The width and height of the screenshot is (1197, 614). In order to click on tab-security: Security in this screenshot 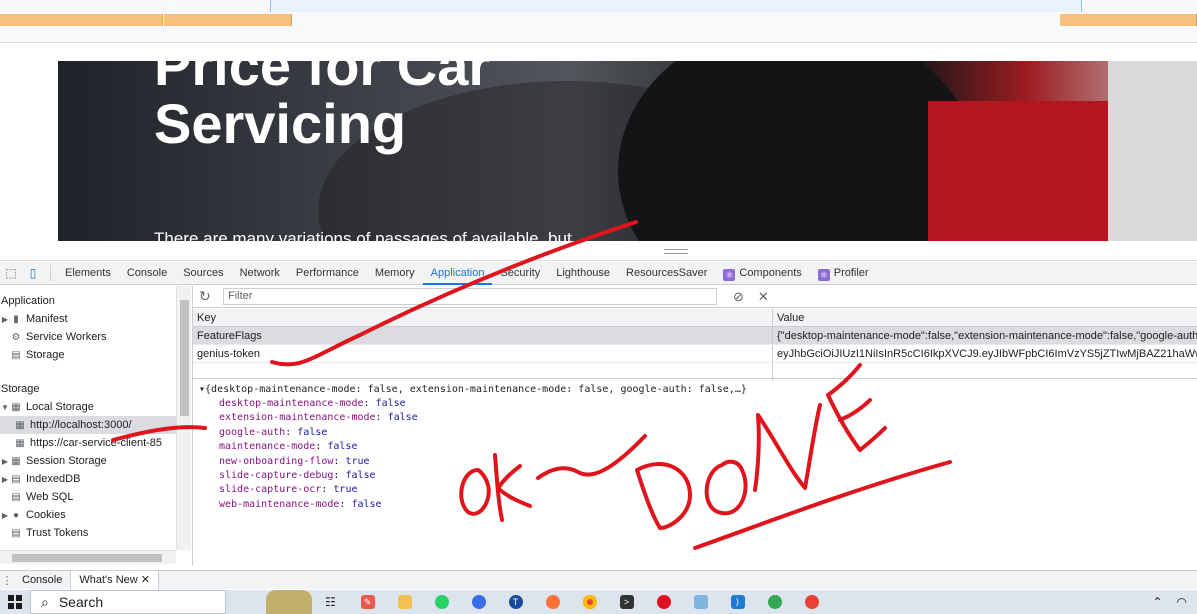, I will do `click(520, 273)`.